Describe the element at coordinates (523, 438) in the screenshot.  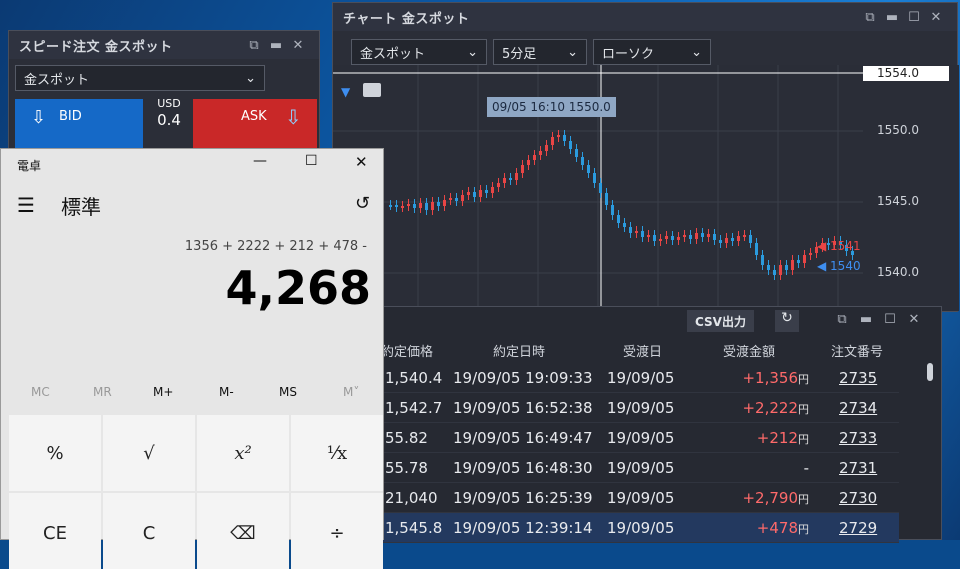
I see `cell-datetime: 19/09/05 16:49:47` at that location.